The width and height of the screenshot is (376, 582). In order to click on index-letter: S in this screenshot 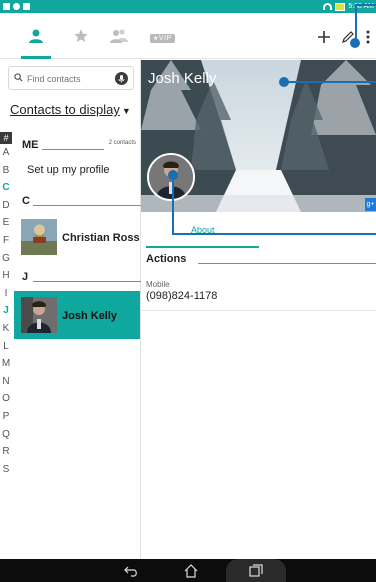, I will do `click(6, 470)`.